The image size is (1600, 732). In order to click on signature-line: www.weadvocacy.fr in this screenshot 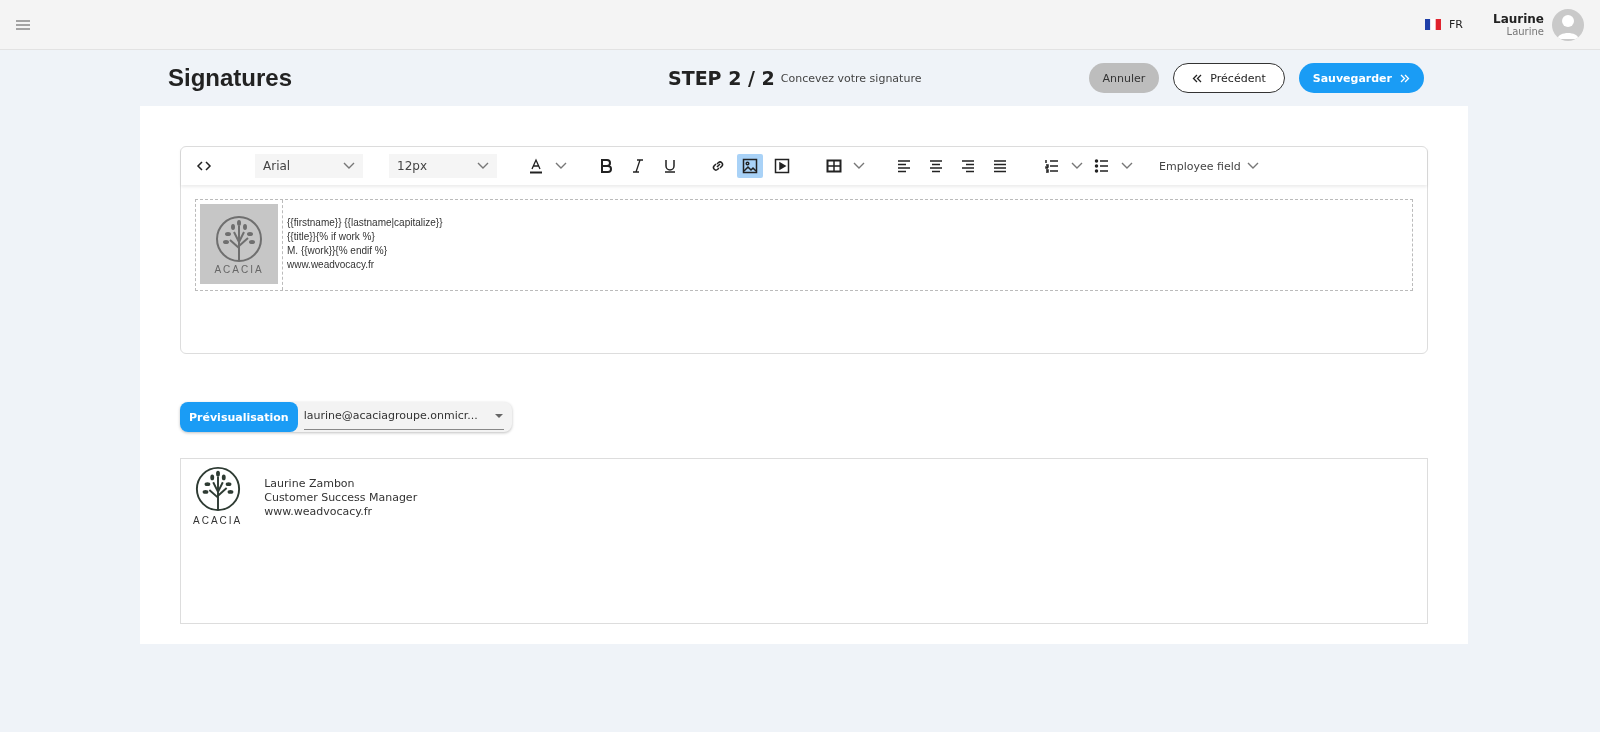, I will do `click(319, 512)`.